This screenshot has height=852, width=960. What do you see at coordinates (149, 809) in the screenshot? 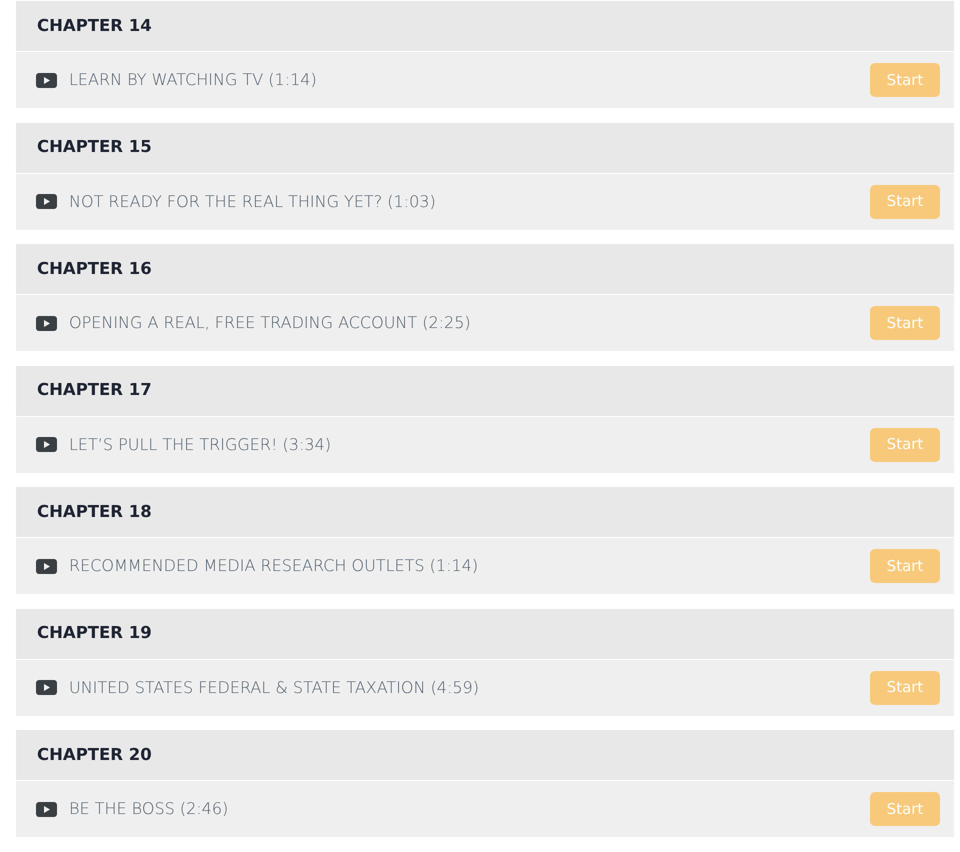
I see `lesson-title: BE THE BOSS (2:46)` at bounding box center [149, 809].